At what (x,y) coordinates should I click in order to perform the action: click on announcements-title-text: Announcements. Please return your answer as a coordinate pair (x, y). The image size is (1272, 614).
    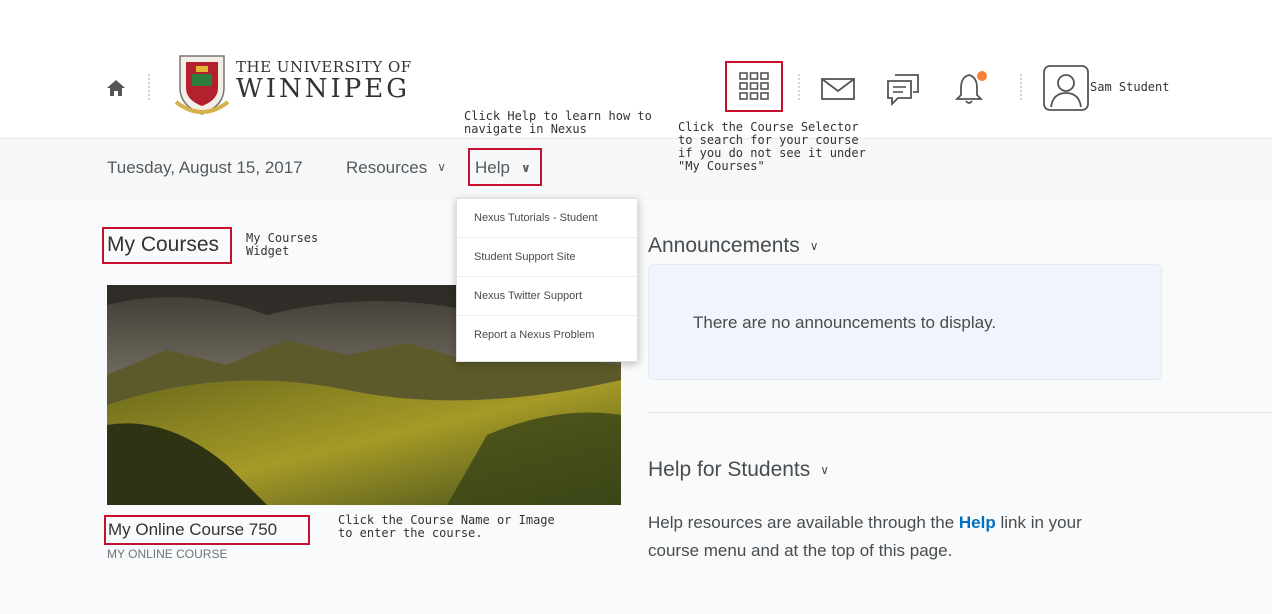
    Looking at the image, I should click on (724, 245).